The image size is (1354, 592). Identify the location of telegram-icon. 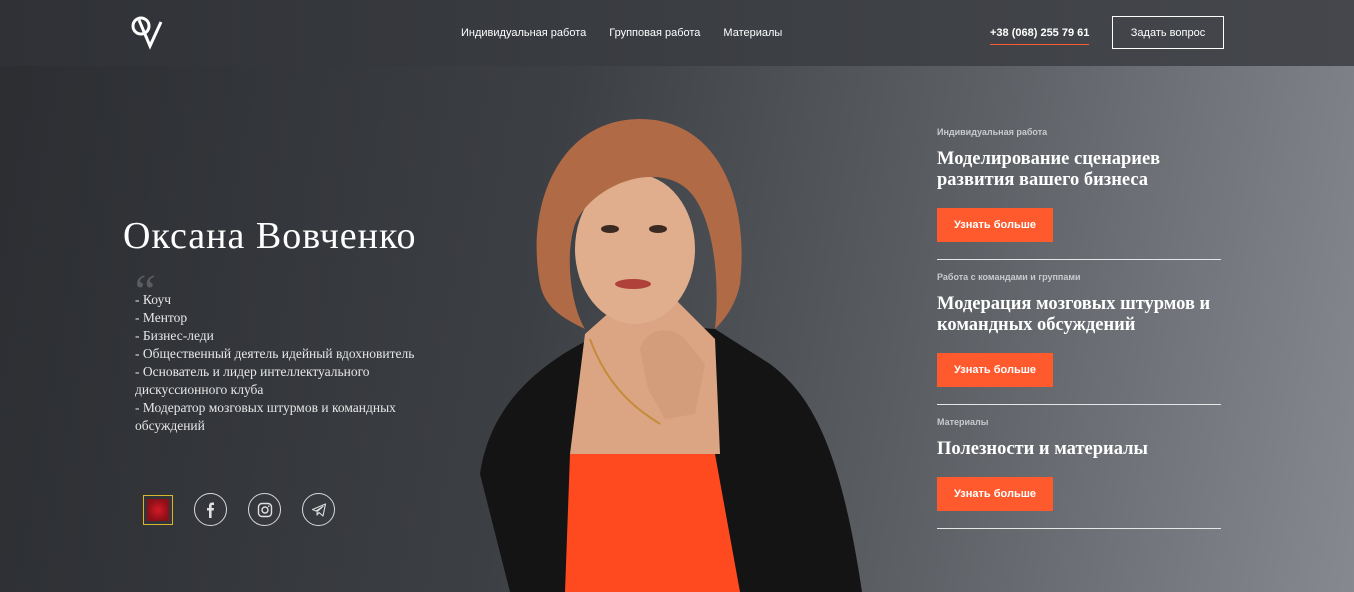
(318, 509).